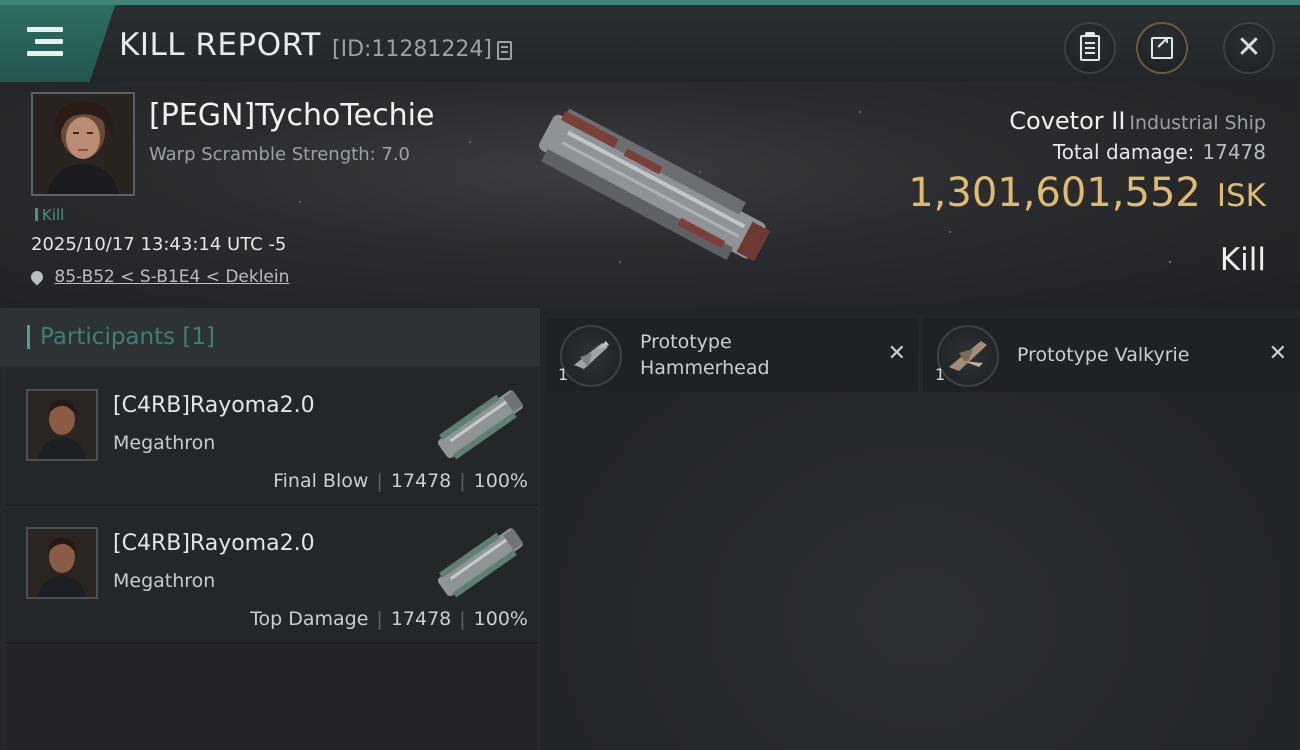 The height and width of the screenshot is (750, 1300). Describe the element at coordinates (389, 619) in the screenshot. I see `participant-stats: Top Damage | 17478 | 100%` at that location.